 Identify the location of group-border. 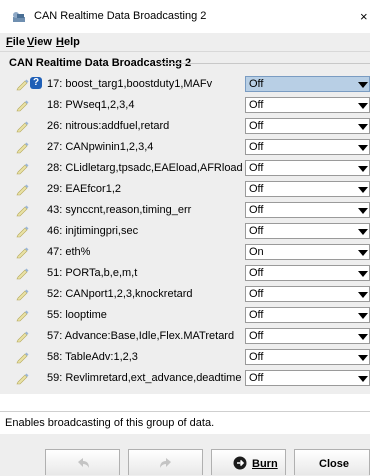
(265, 63).